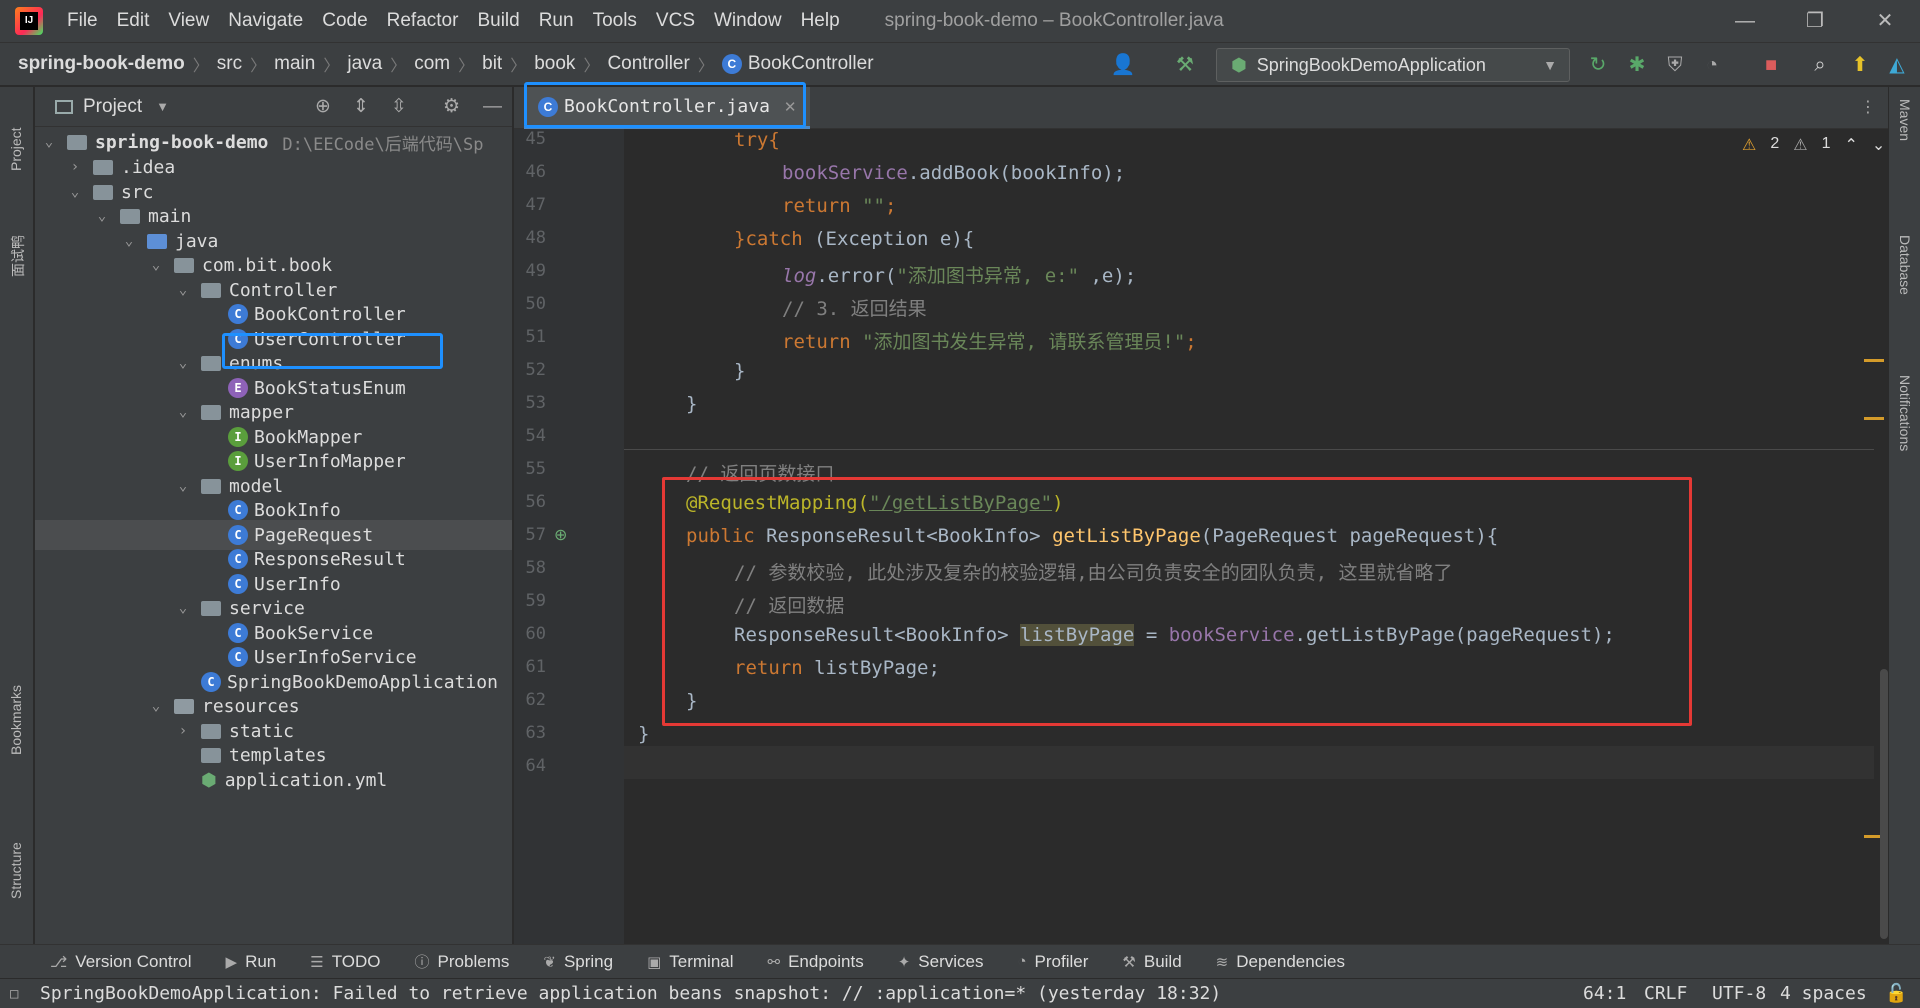 This screenshot has width=1920, height=1008. Describe the element at coordinates (101, 64) in the screenshot. I see `breadcrumb-project: spring-book-demo` at that location.